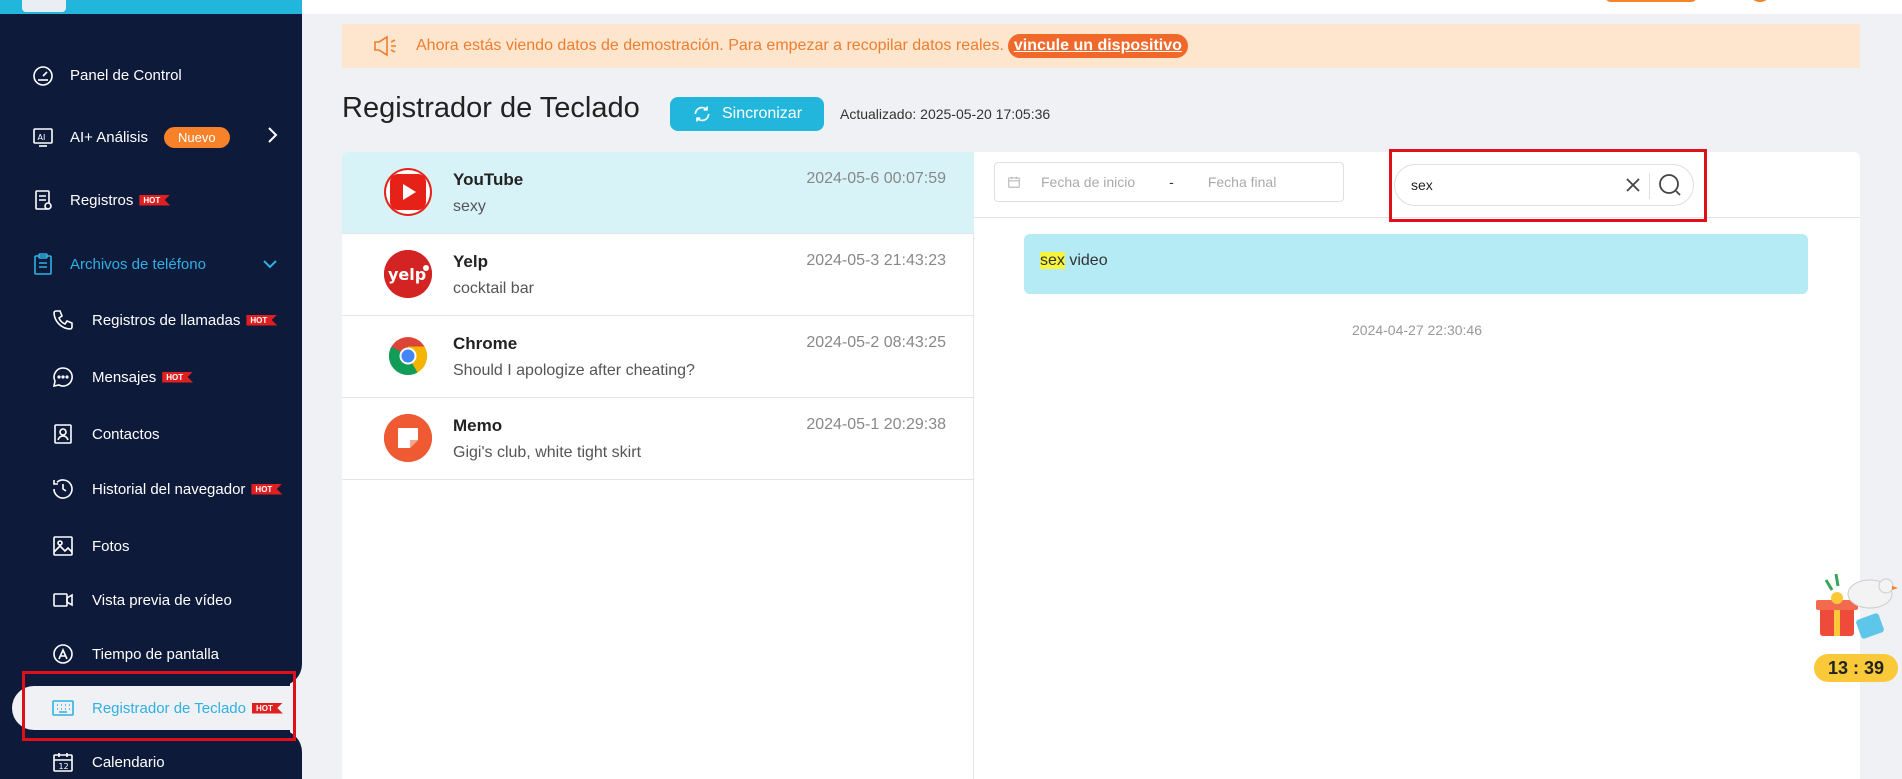 This screenshot has width=1902, height=779. I want to click on top-bar, so click(1102, 7).